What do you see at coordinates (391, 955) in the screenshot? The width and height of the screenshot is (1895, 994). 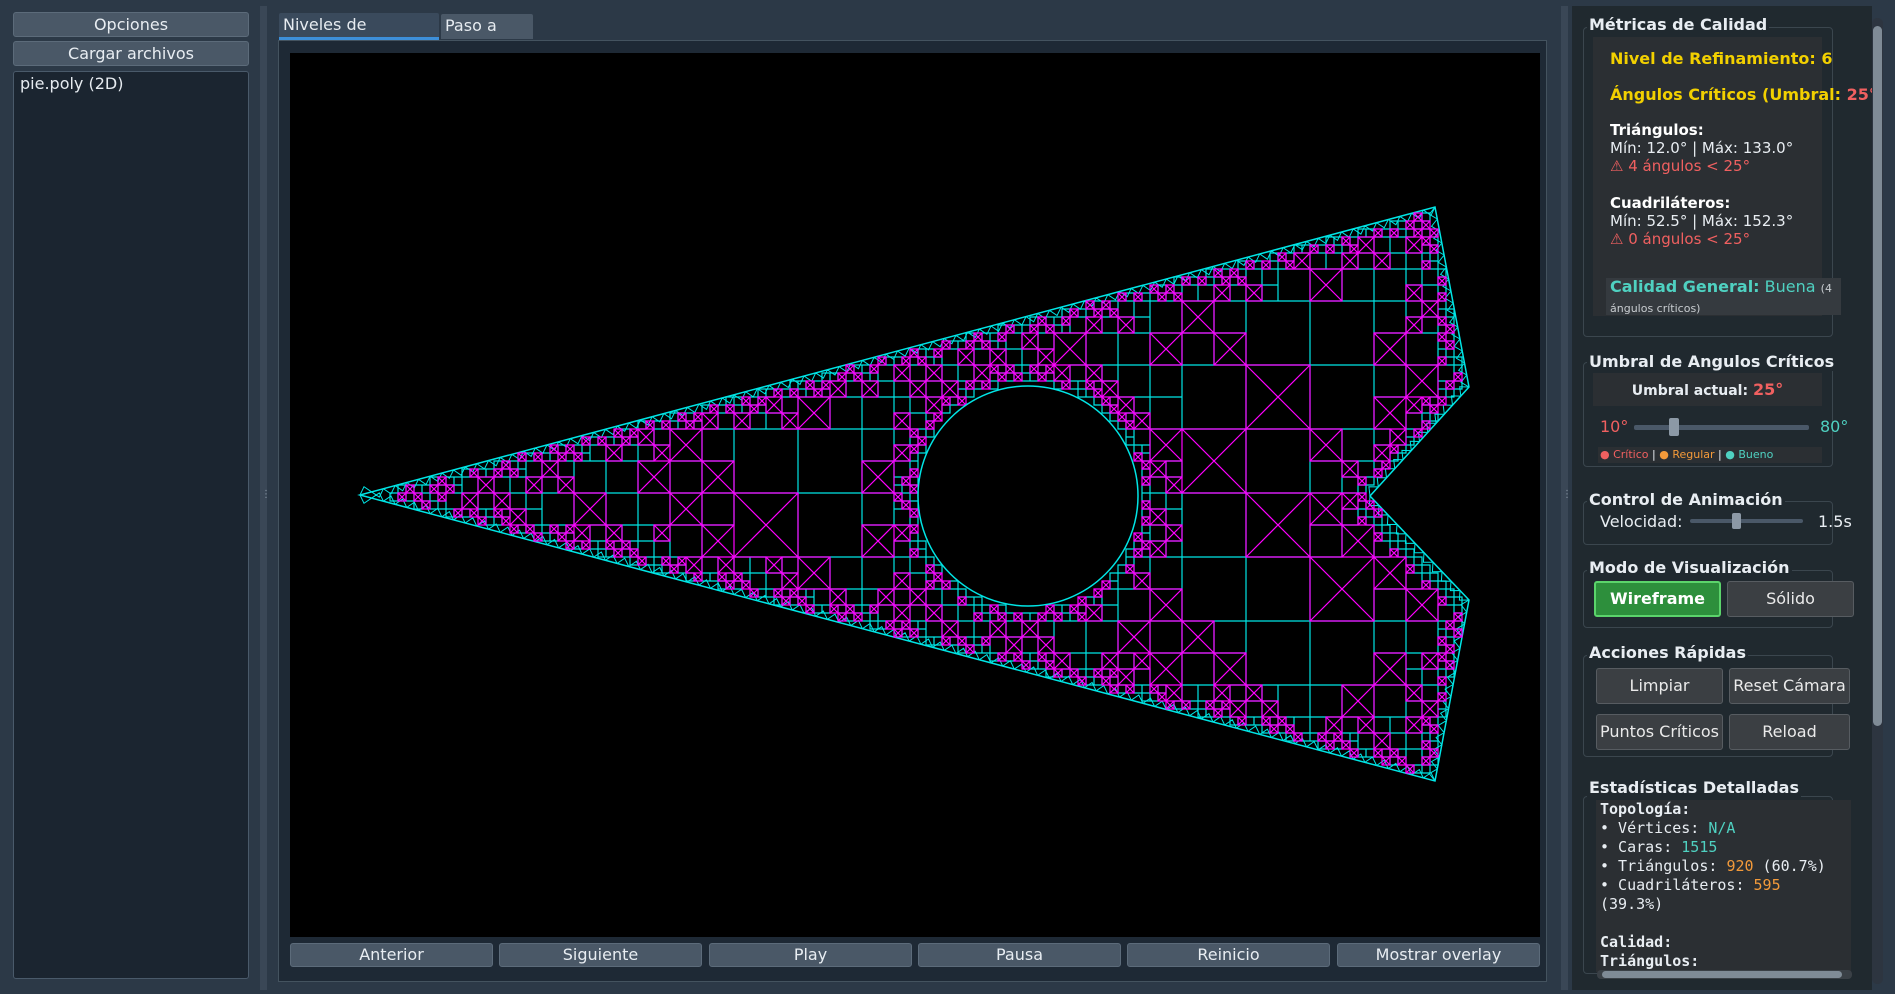 I see `previous-button: Anterior` at bounding box center [391, 955].